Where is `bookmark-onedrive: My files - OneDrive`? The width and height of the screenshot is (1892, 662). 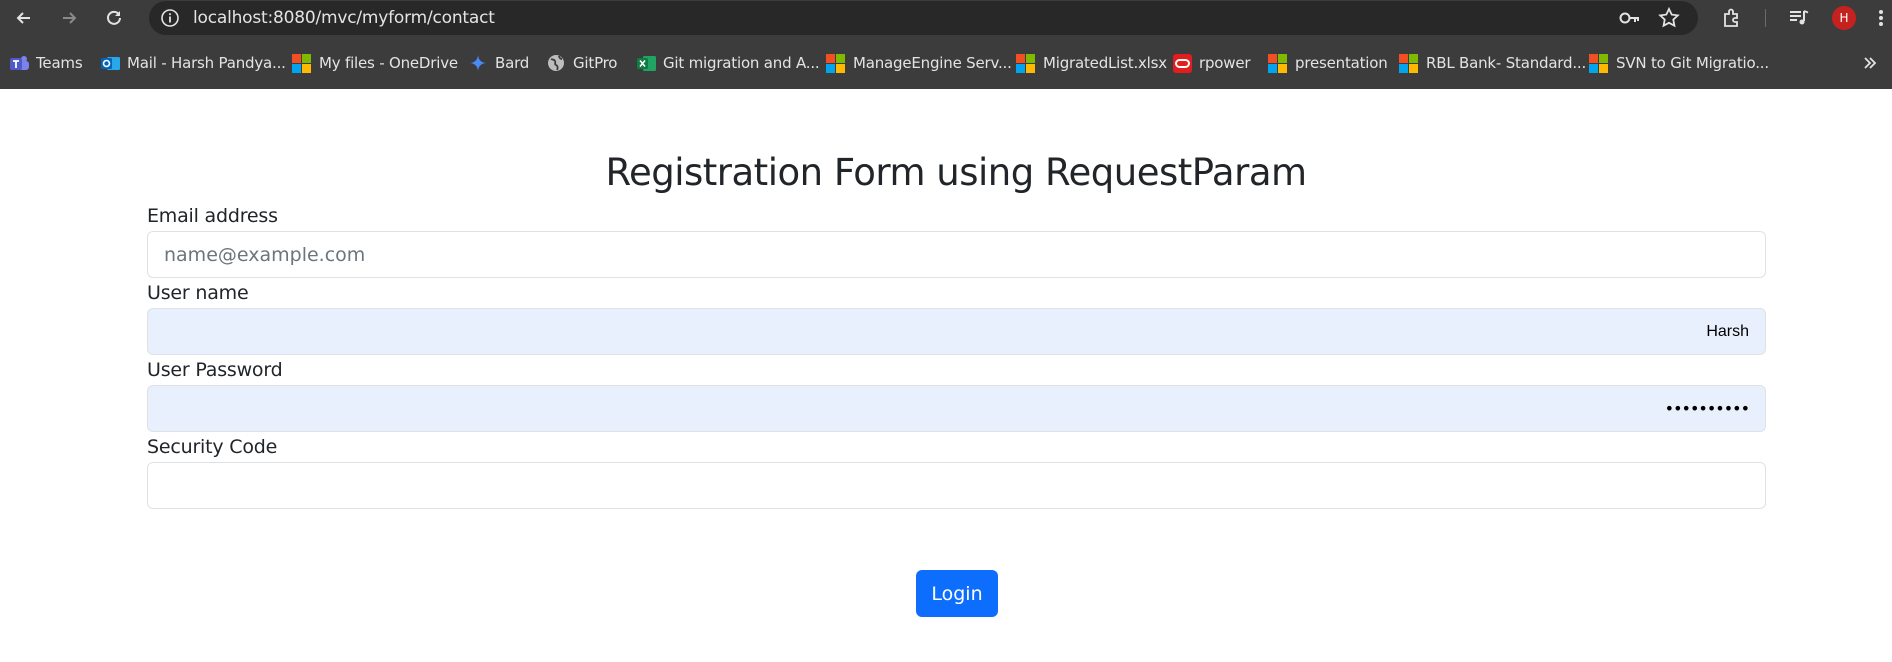
bookmark-onedrive: My files - OneDrive is located at coordinates (375, 63).